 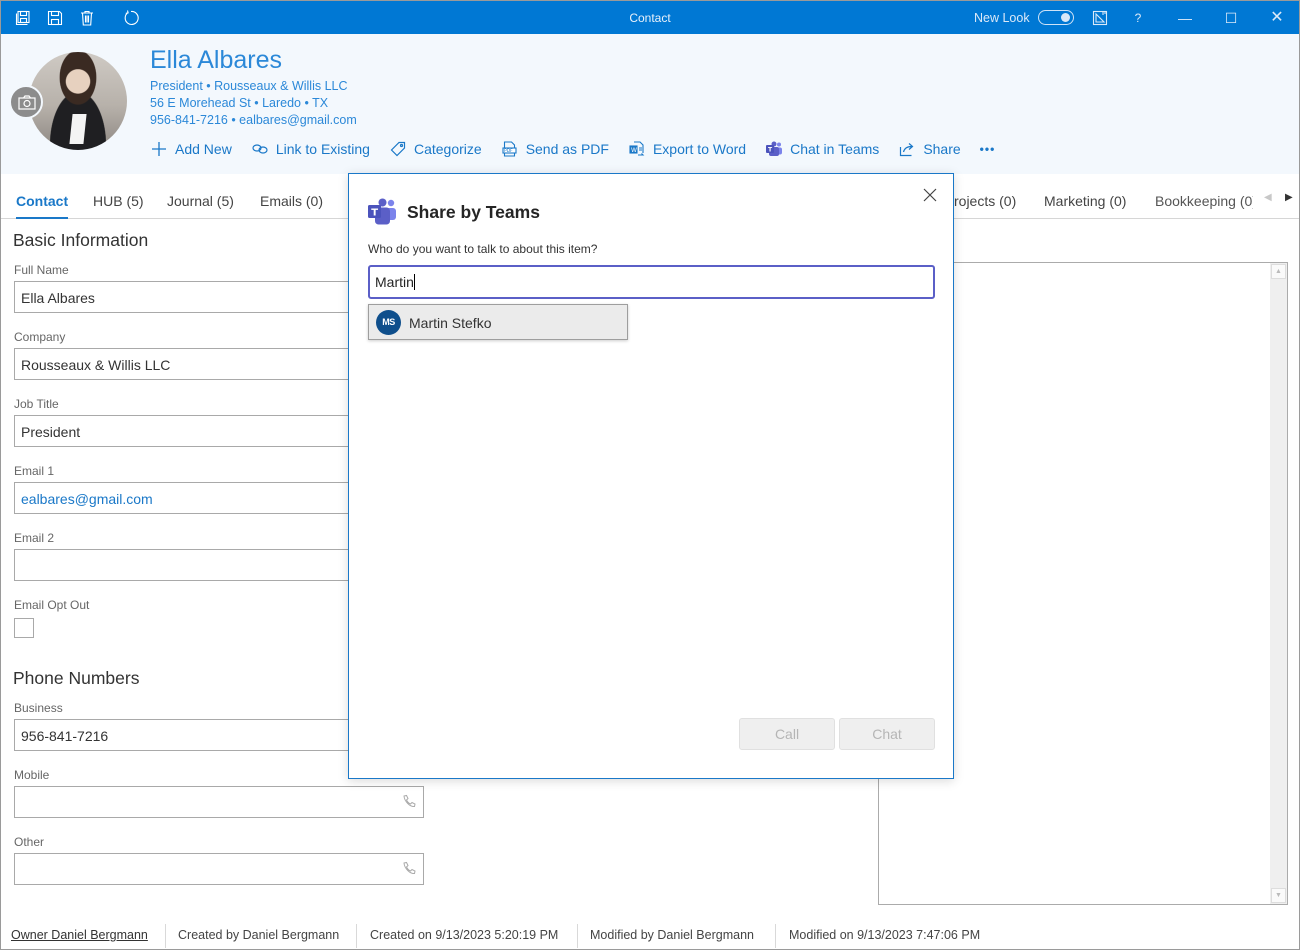 I want to click on camera-icon, so click(x=27, y=102).